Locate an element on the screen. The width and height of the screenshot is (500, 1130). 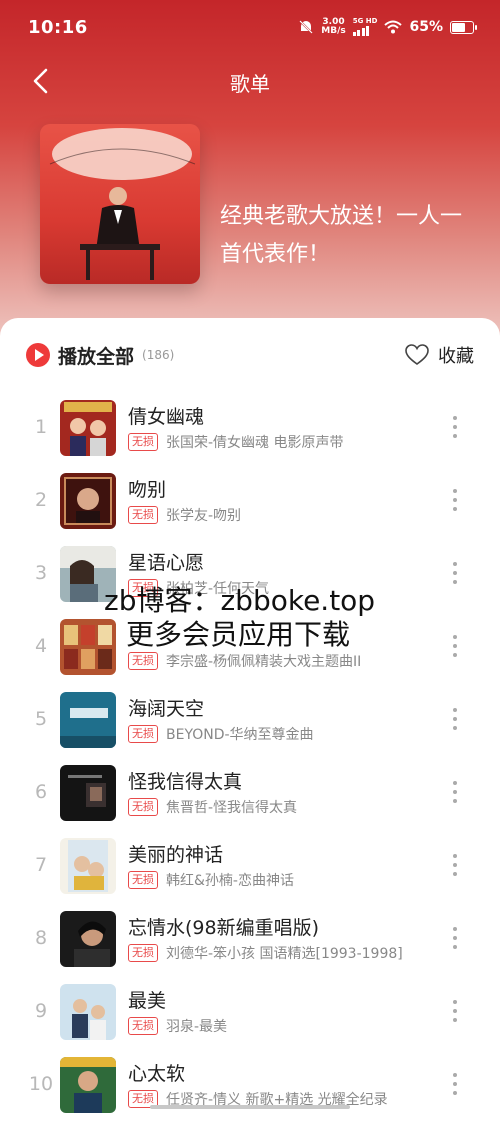
cell-signal: 5G HD is located at coordinates (364, 27).